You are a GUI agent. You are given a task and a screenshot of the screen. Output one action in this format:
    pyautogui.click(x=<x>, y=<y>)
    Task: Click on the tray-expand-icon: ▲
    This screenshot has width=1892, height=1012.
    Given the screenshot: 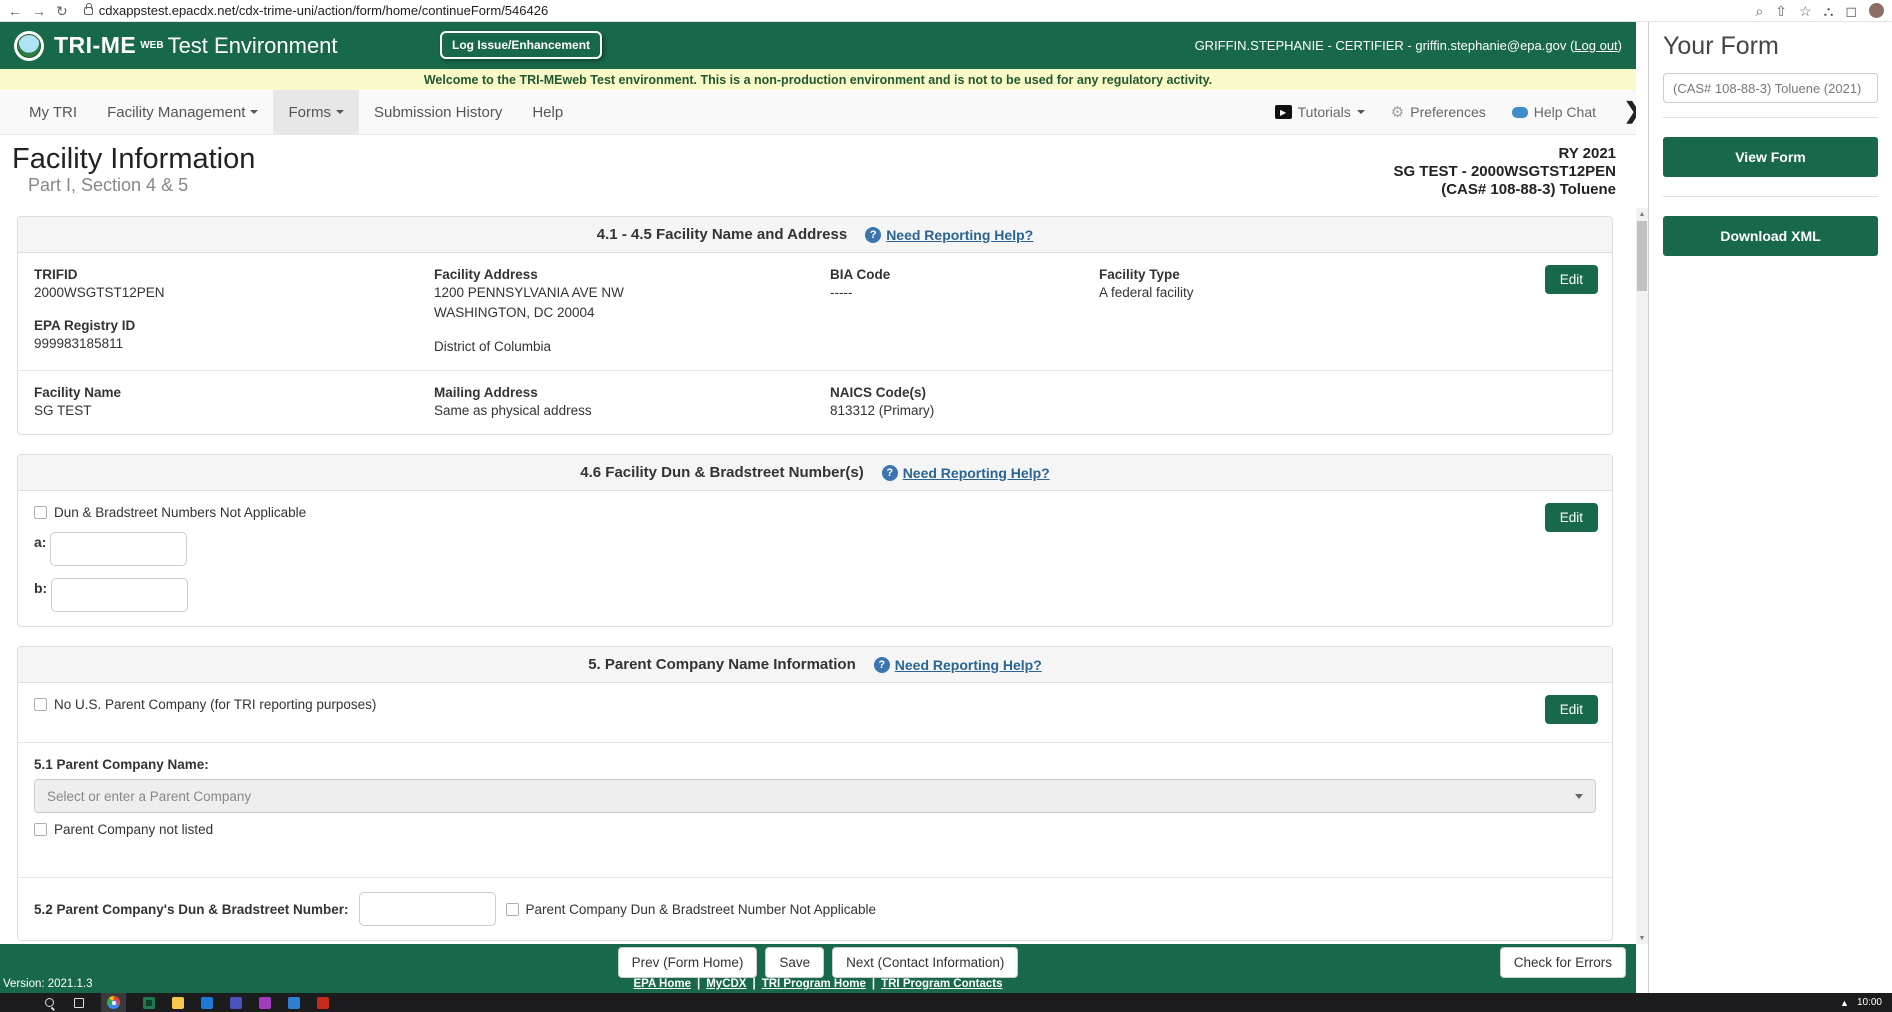 What is the action you would take?
    pyautogui.click(x=1844, y=1003)
    